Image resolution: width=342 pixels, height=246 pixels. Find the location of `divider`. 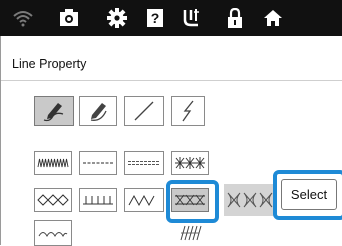

divider is located at coordinates (171, 80).